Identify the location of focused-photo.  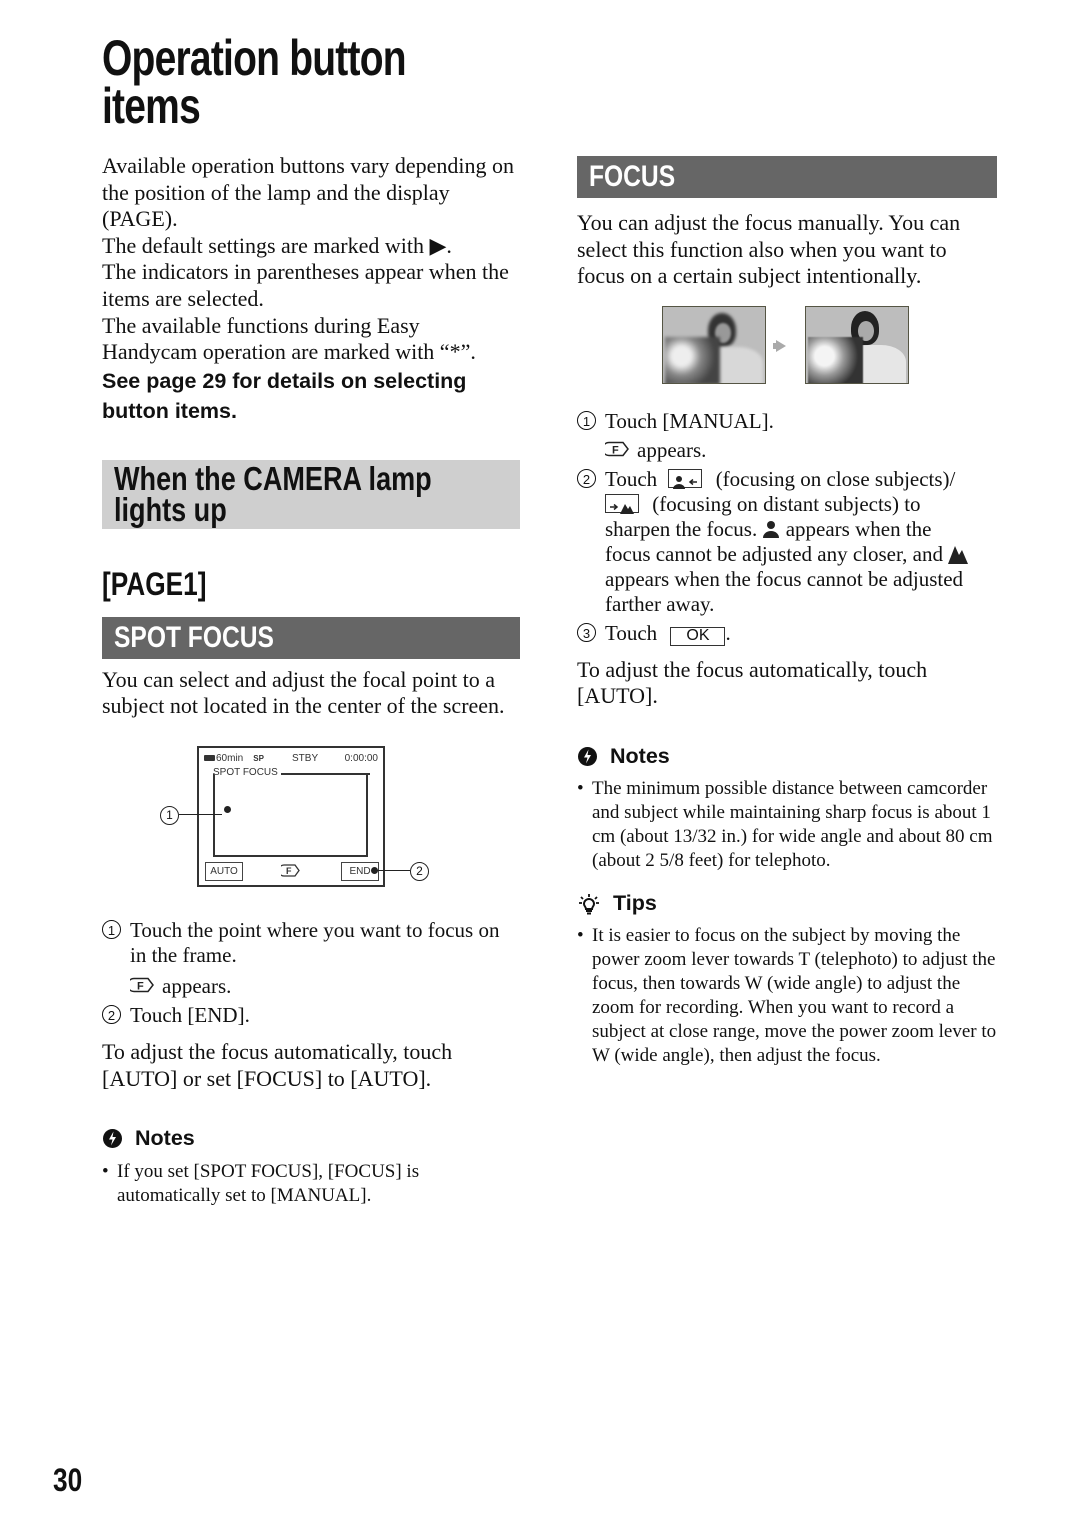
(857, 344).